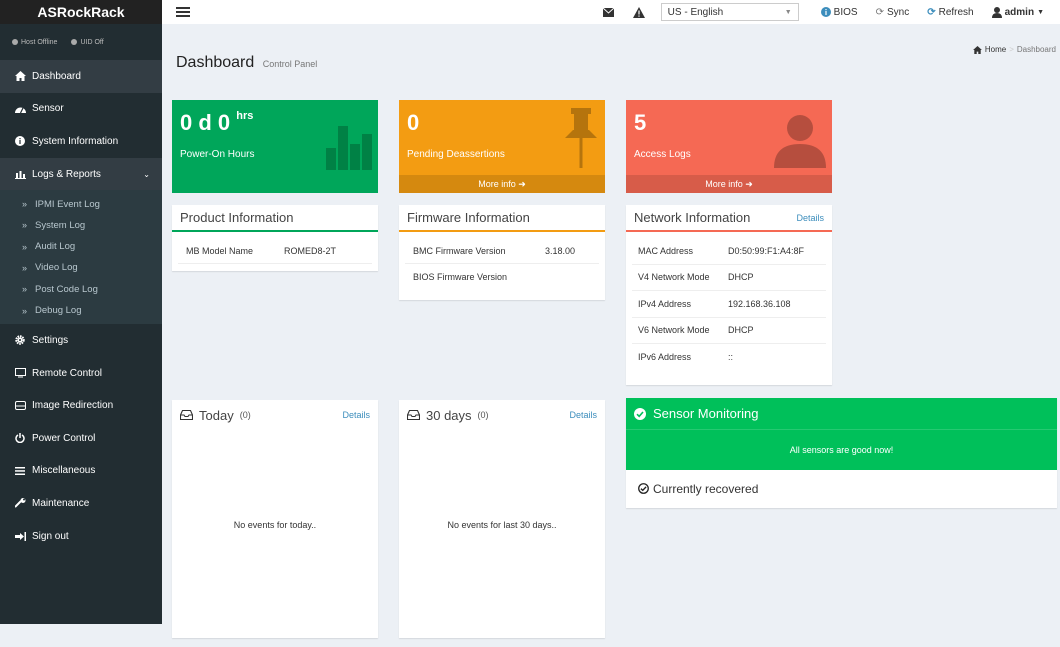 The width and height of the screenshot is (1060, 647). I want to click on month-details-link: Details, so click(583, 415).